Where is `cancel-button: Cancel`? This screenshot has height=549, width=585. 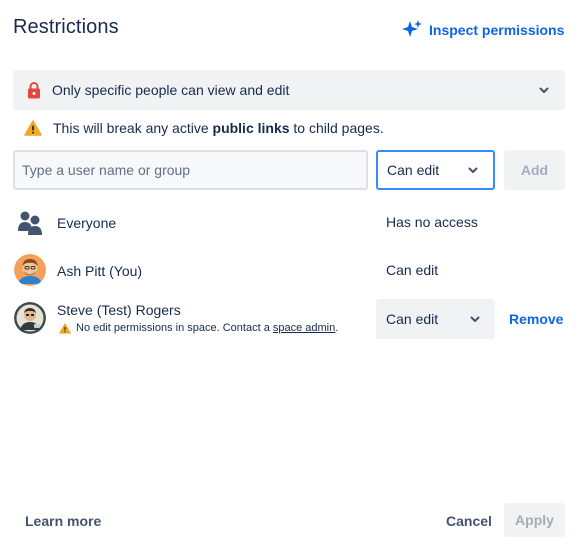
cancel-button: Cancel is located at coordinates (469, 521).